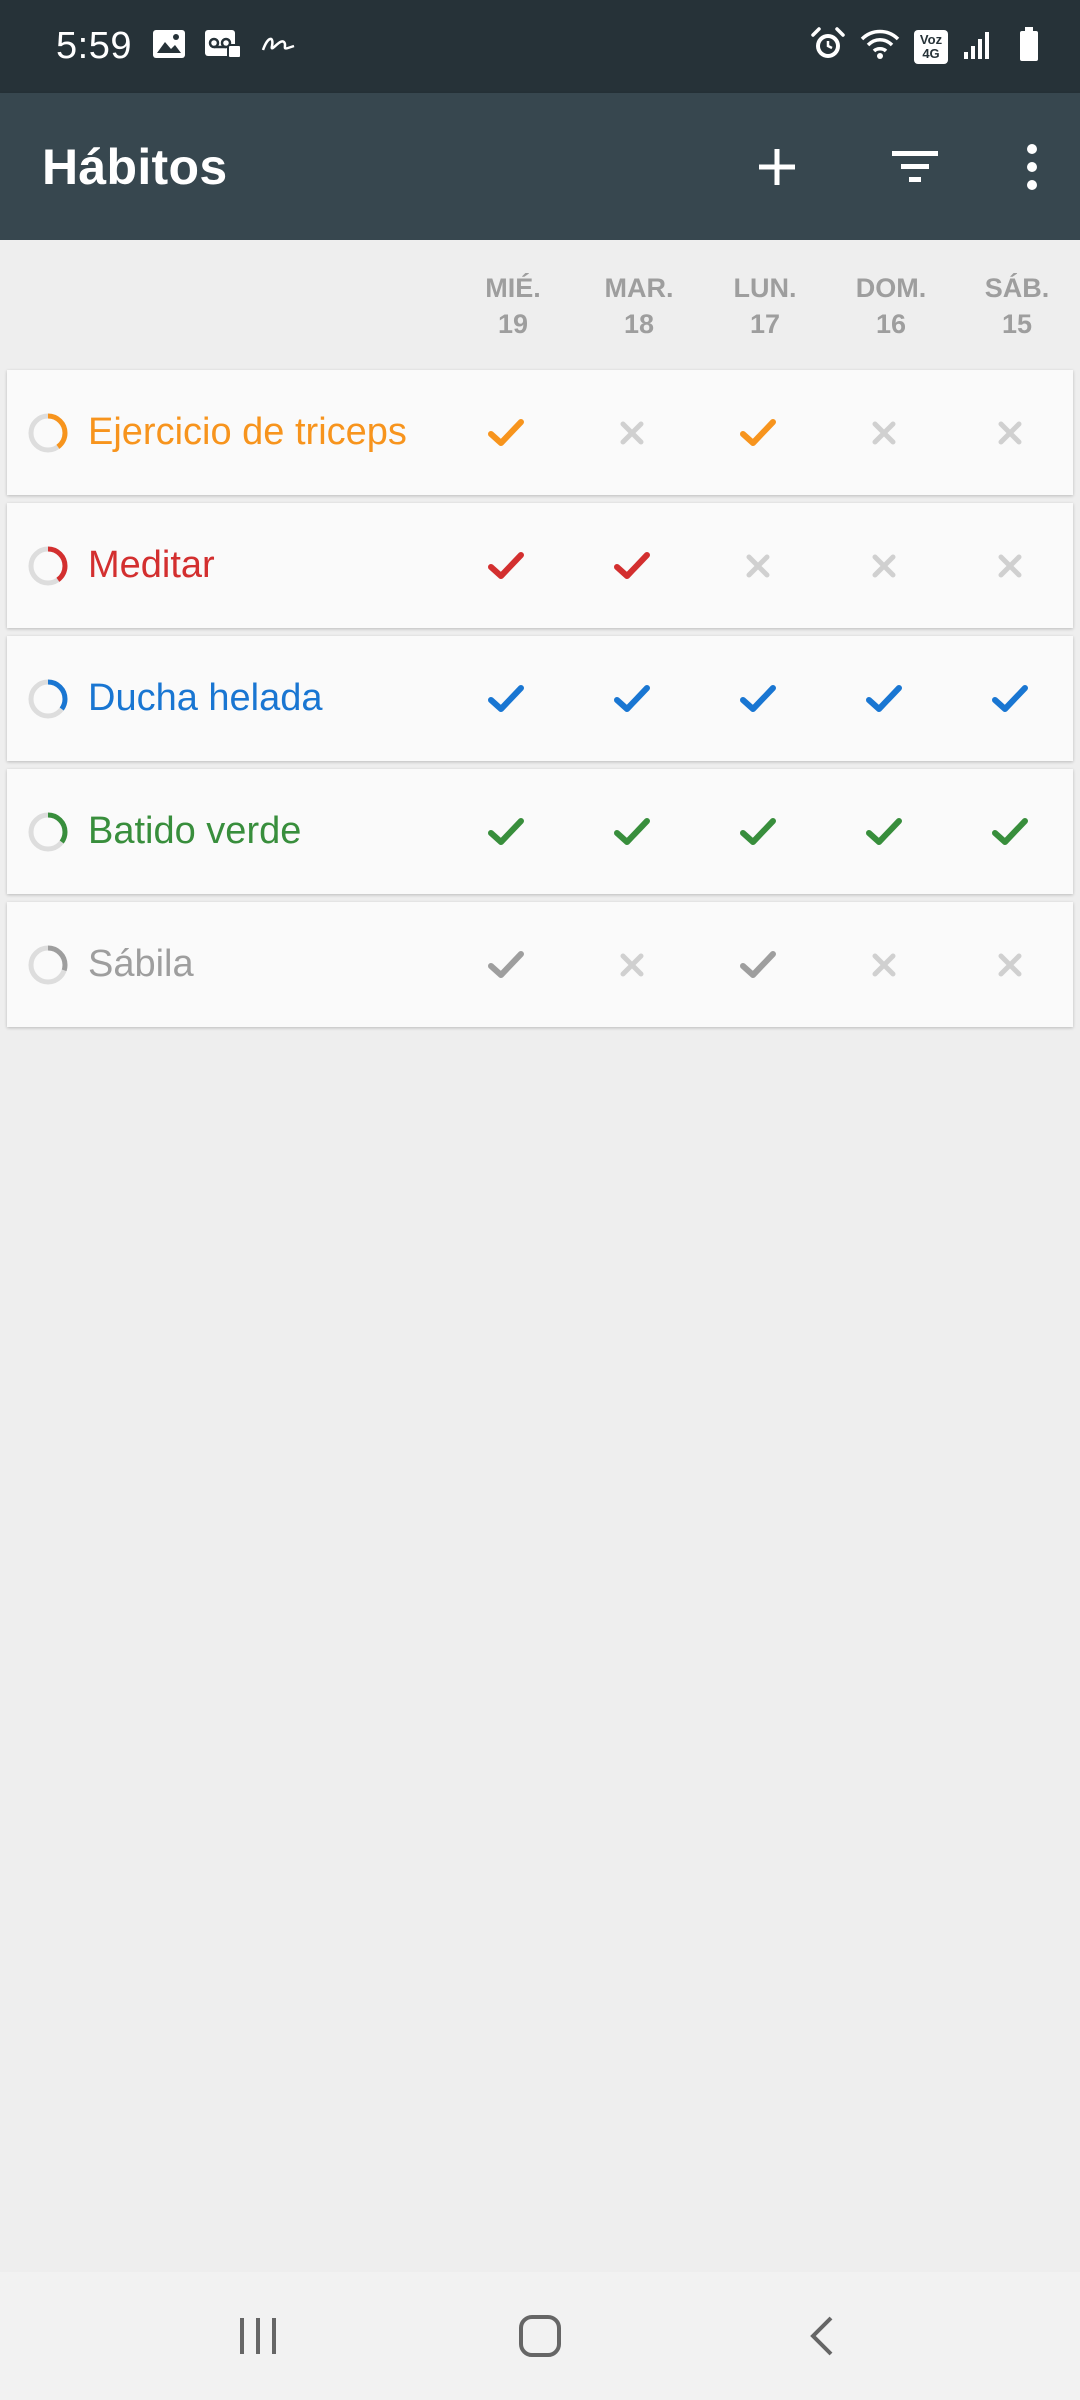  Describe the element at coordinates (639, 288) in the screenshot. I see `day-name: MAR.` at that location.